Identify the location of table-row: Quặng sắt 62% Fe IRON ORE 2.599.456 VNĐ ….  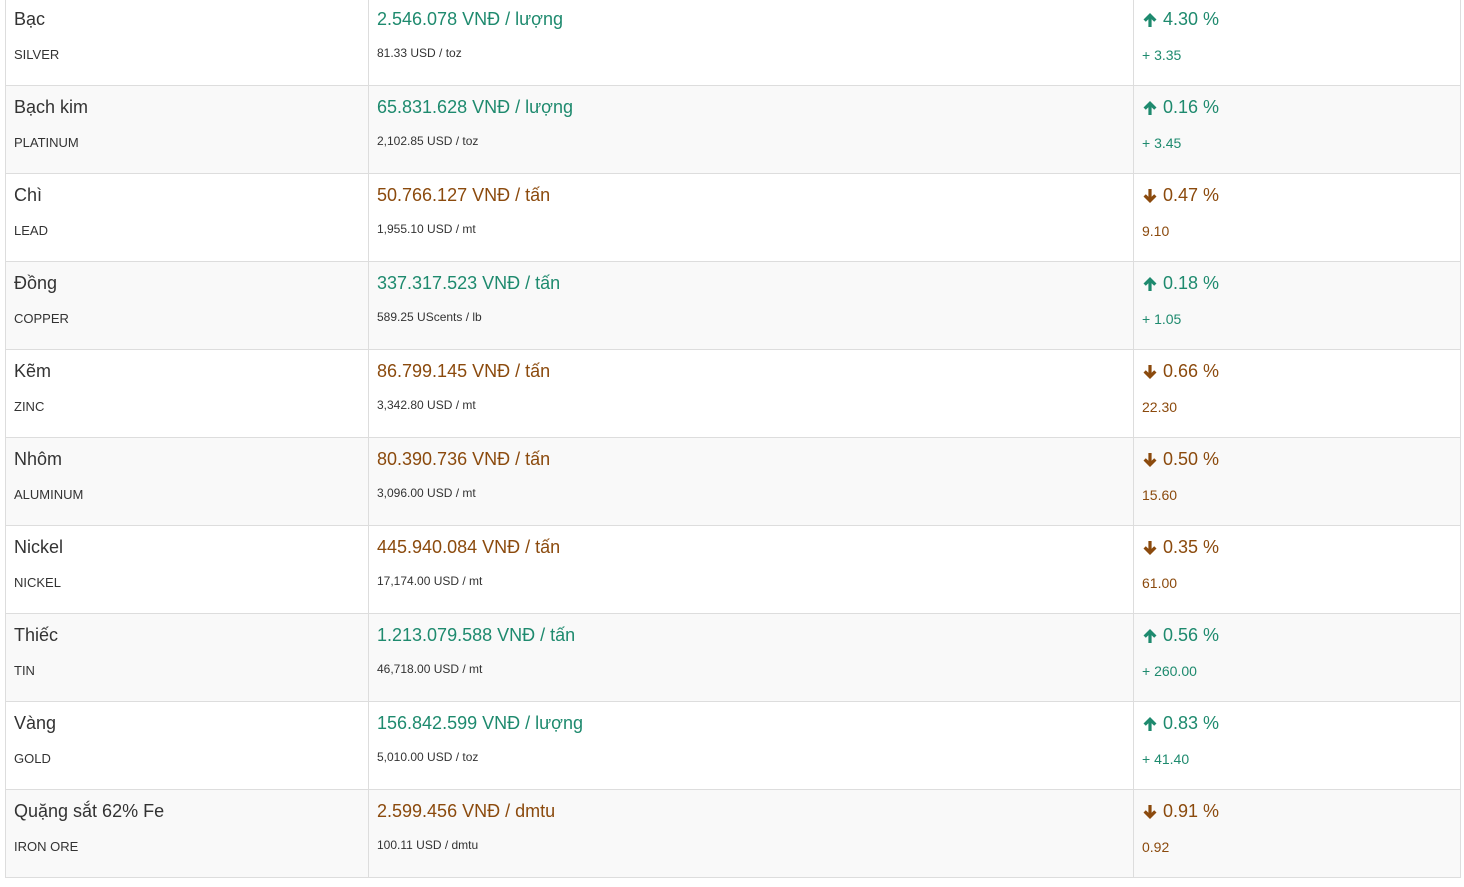
(733, 833).